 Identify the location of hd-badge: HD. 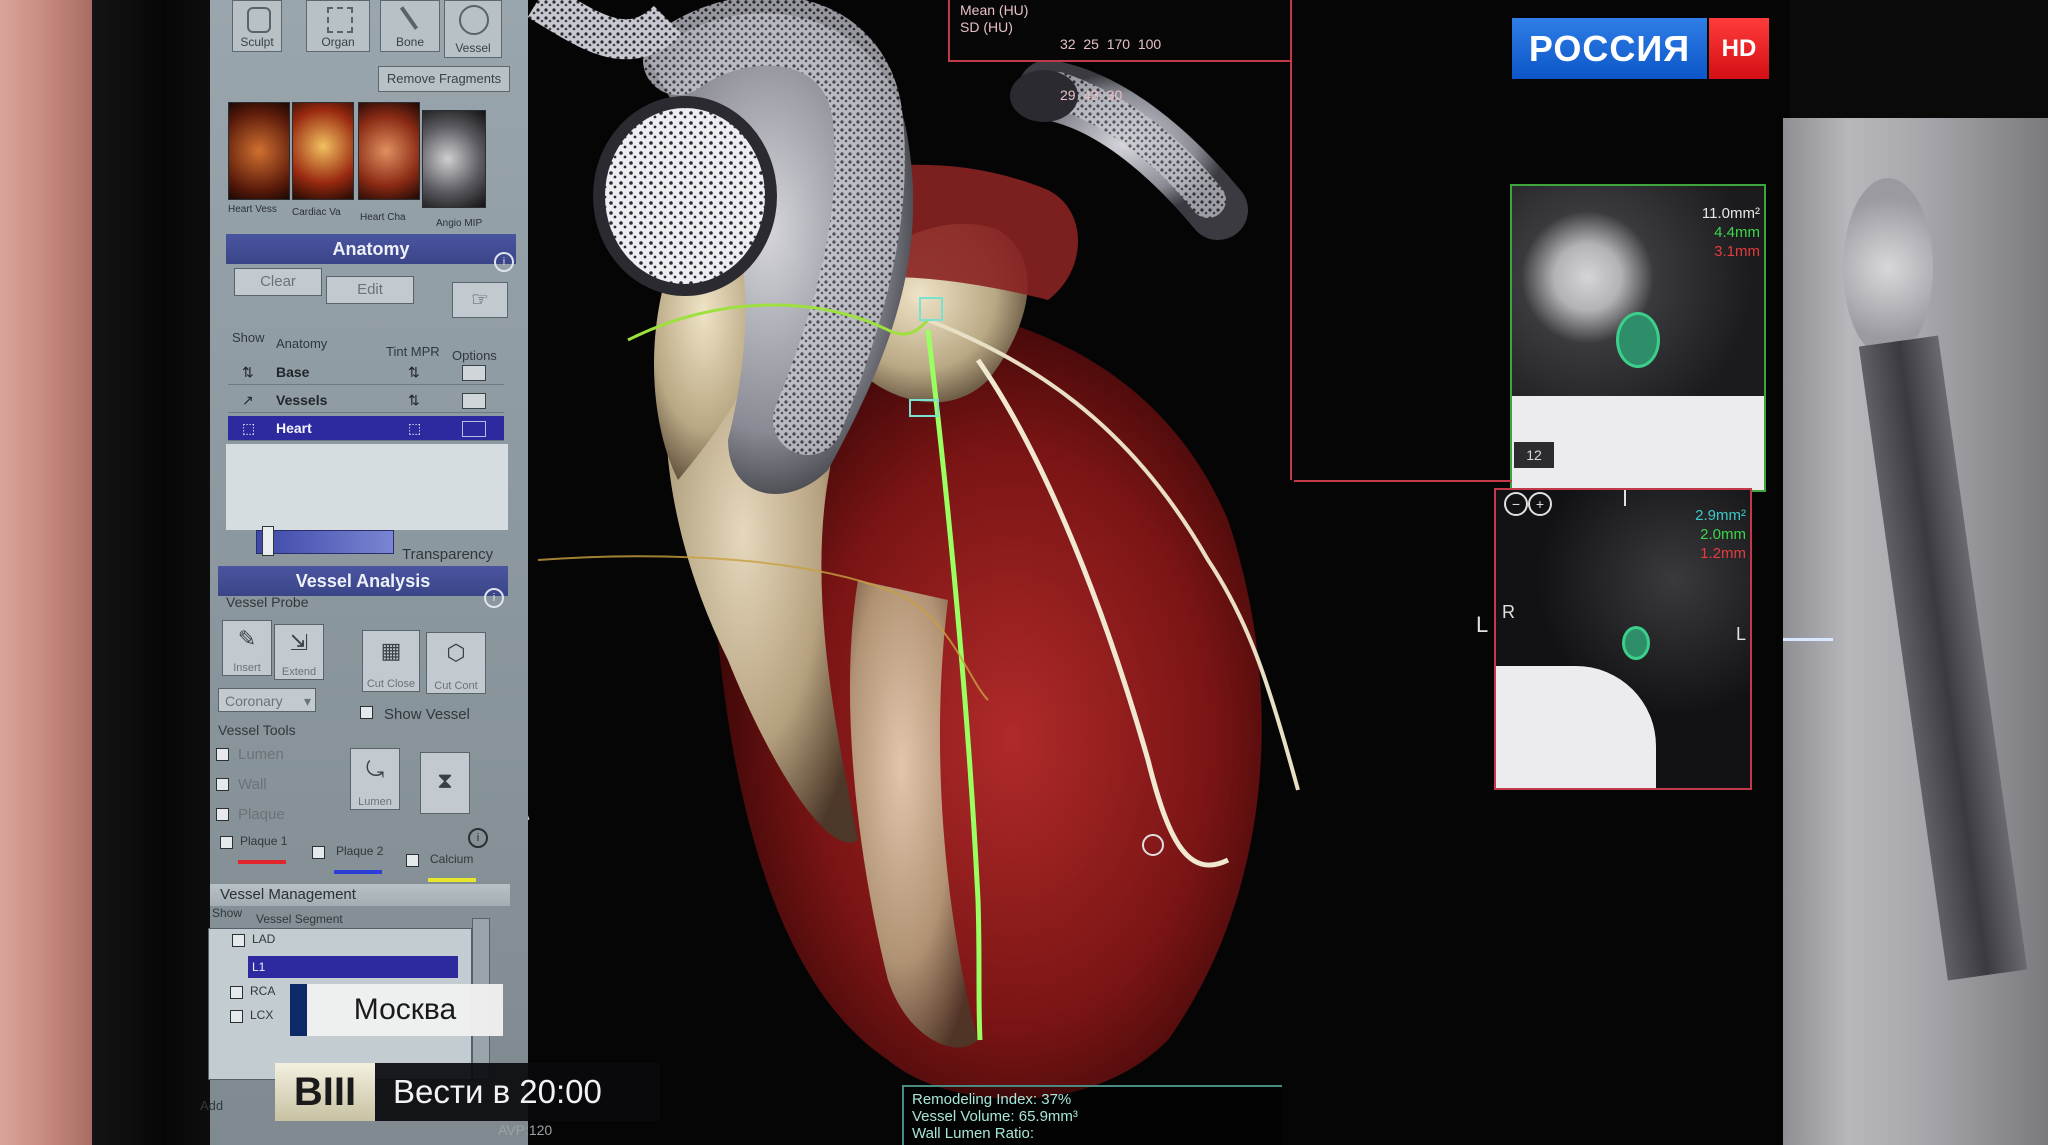
(1739, 48).